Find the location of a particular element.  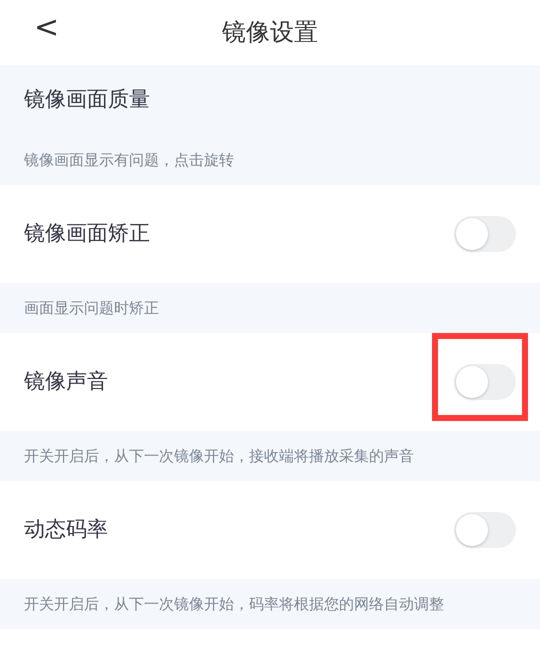

hint-text: 镜像画面显示有问题，点击旋转 is located at coordinates (129, 160).